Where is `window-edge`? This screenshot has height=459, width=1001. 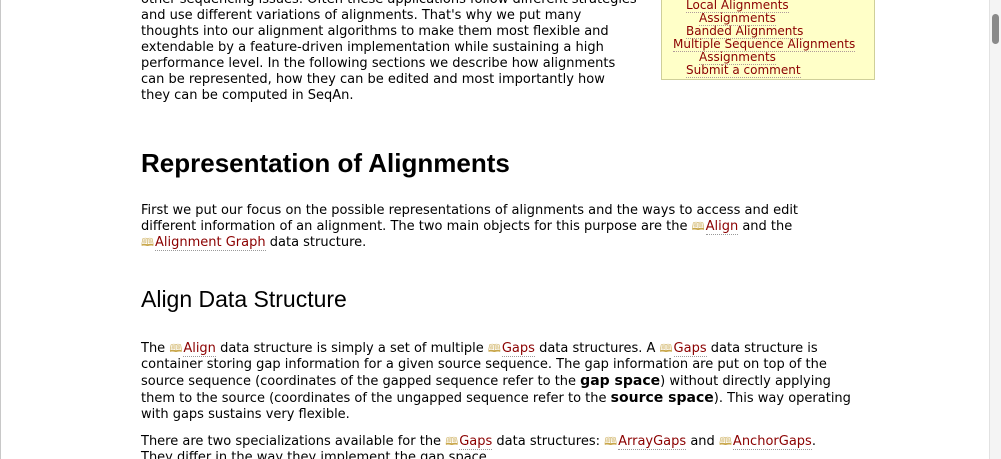 window-edge is located at coordinates (0, 229).